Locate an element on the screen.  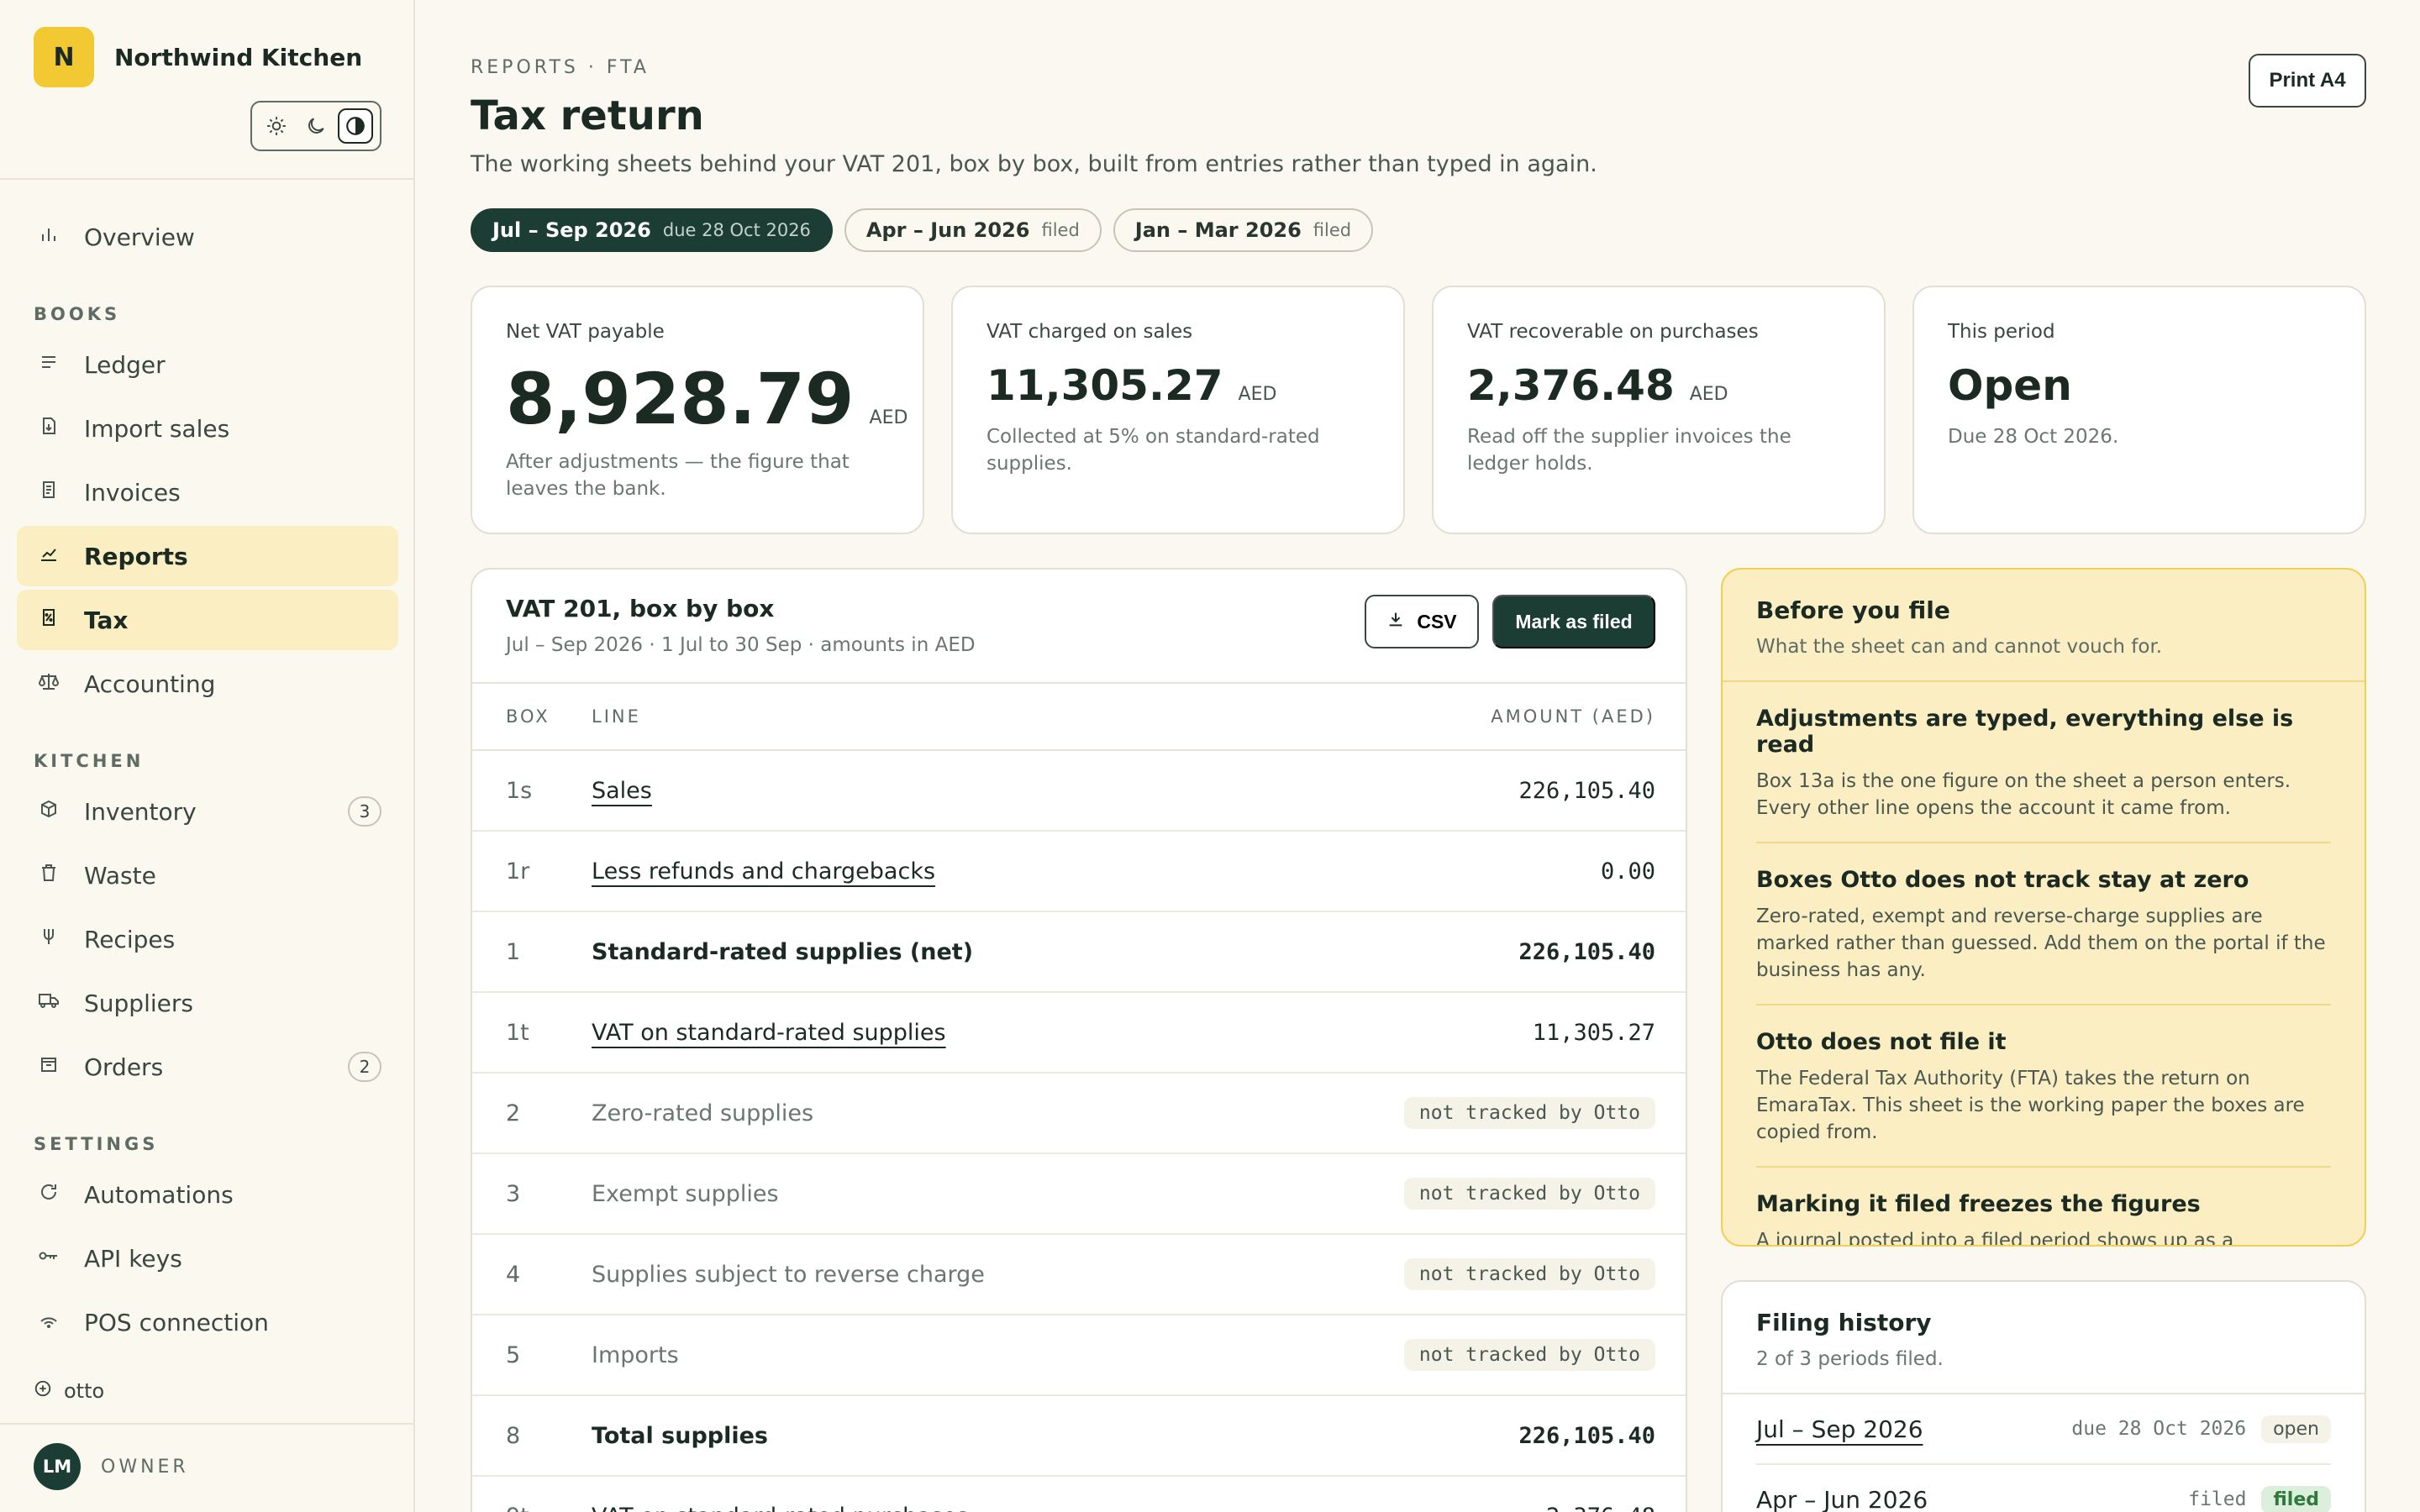
sidebar-item-label: Recipes is located at coordinates (130, 939).